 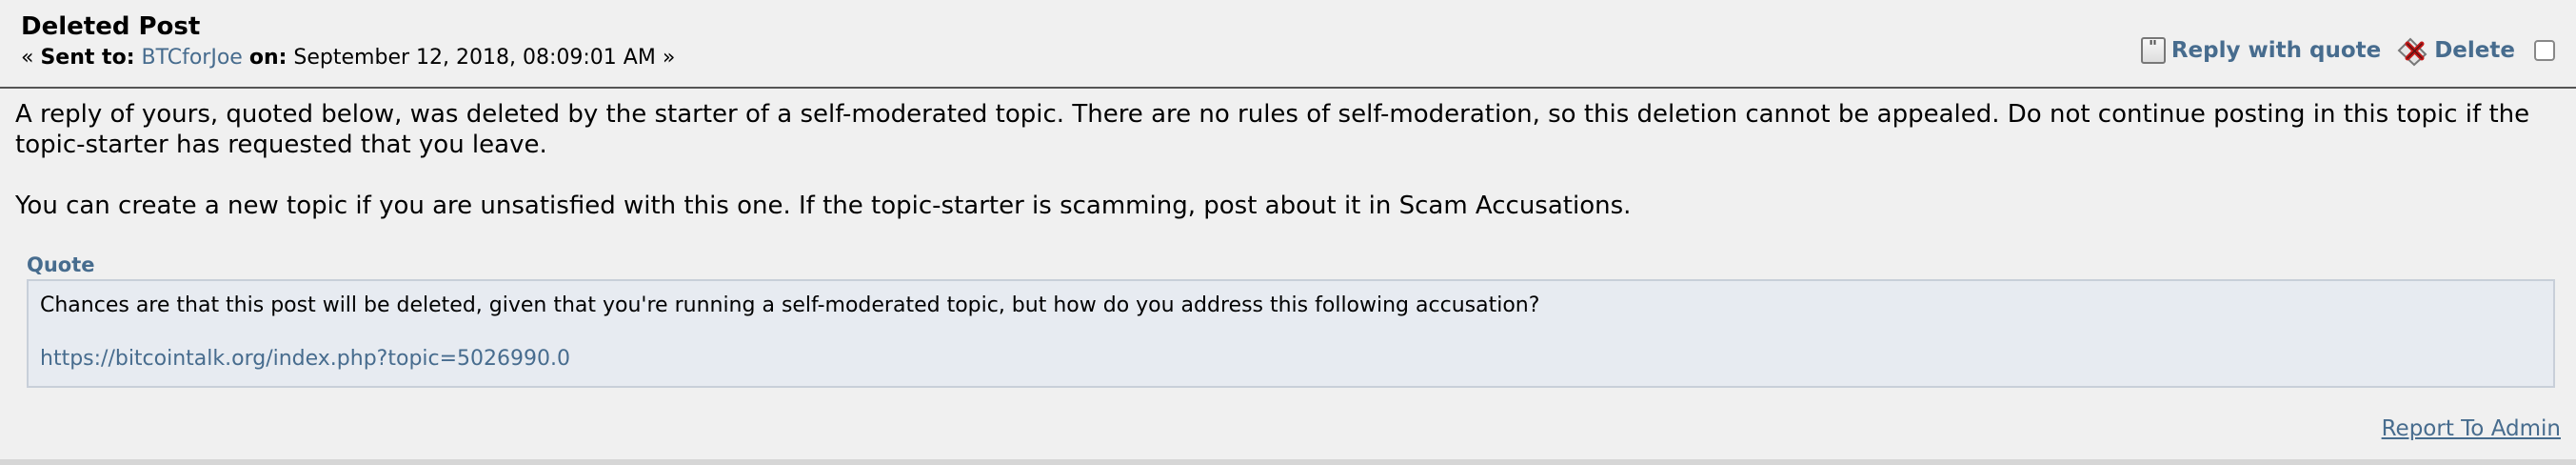 What do you see at coordinates (1288, 462) in the screenshot?
I see `bottom-divider` at bounding box center [1288, 462].